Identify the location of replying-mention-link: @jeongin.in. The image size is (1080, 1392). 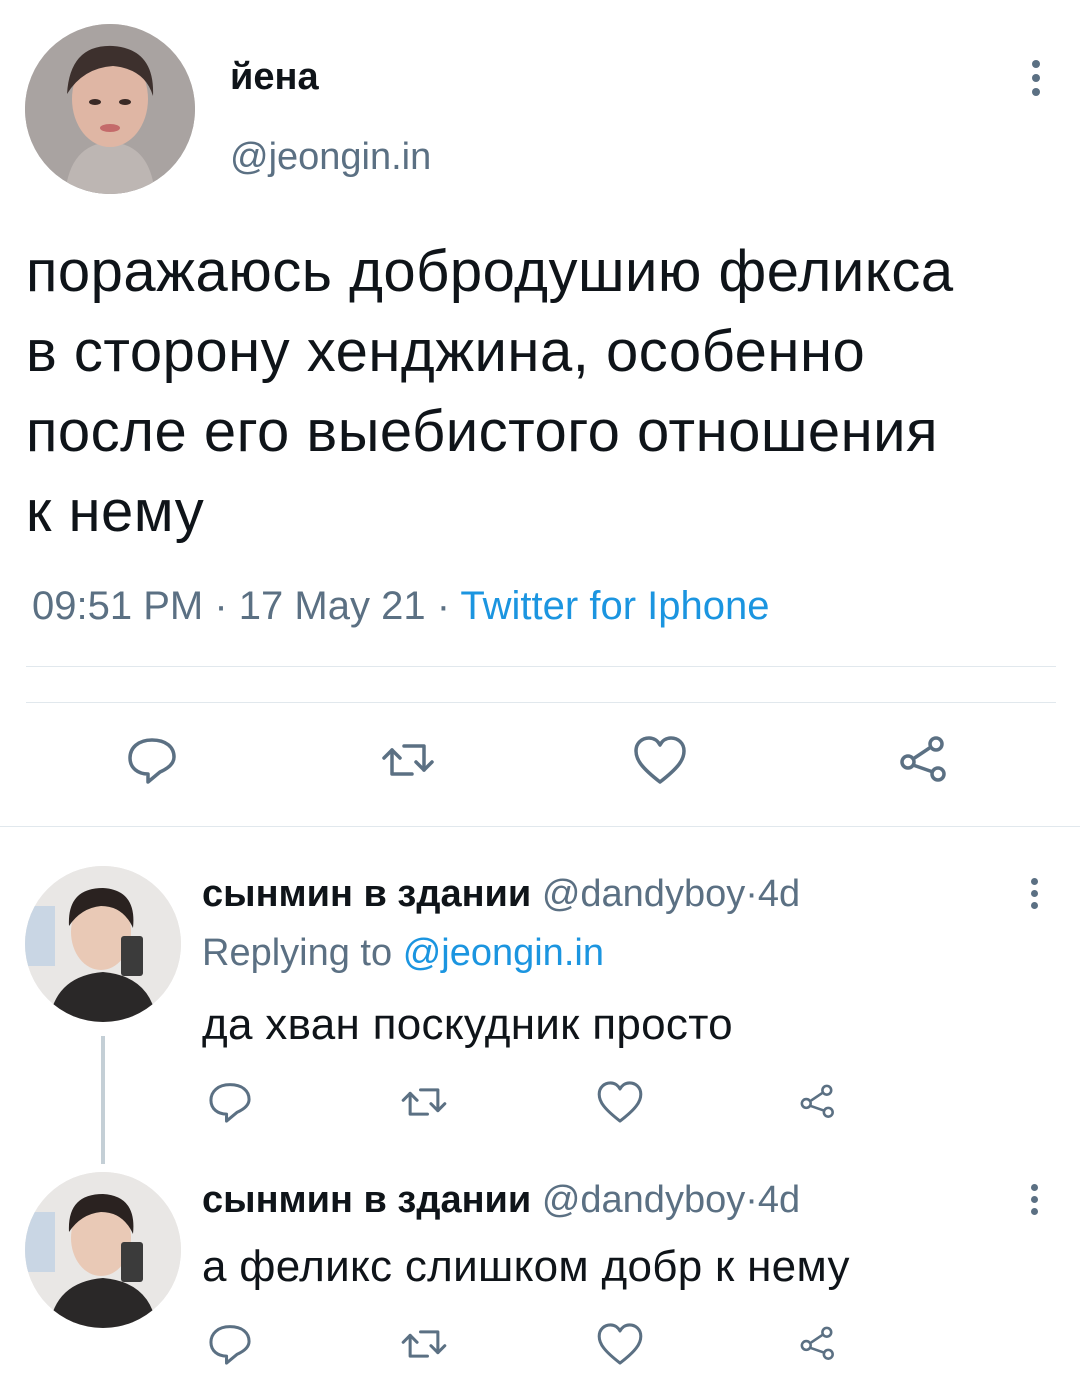
(503, 953).